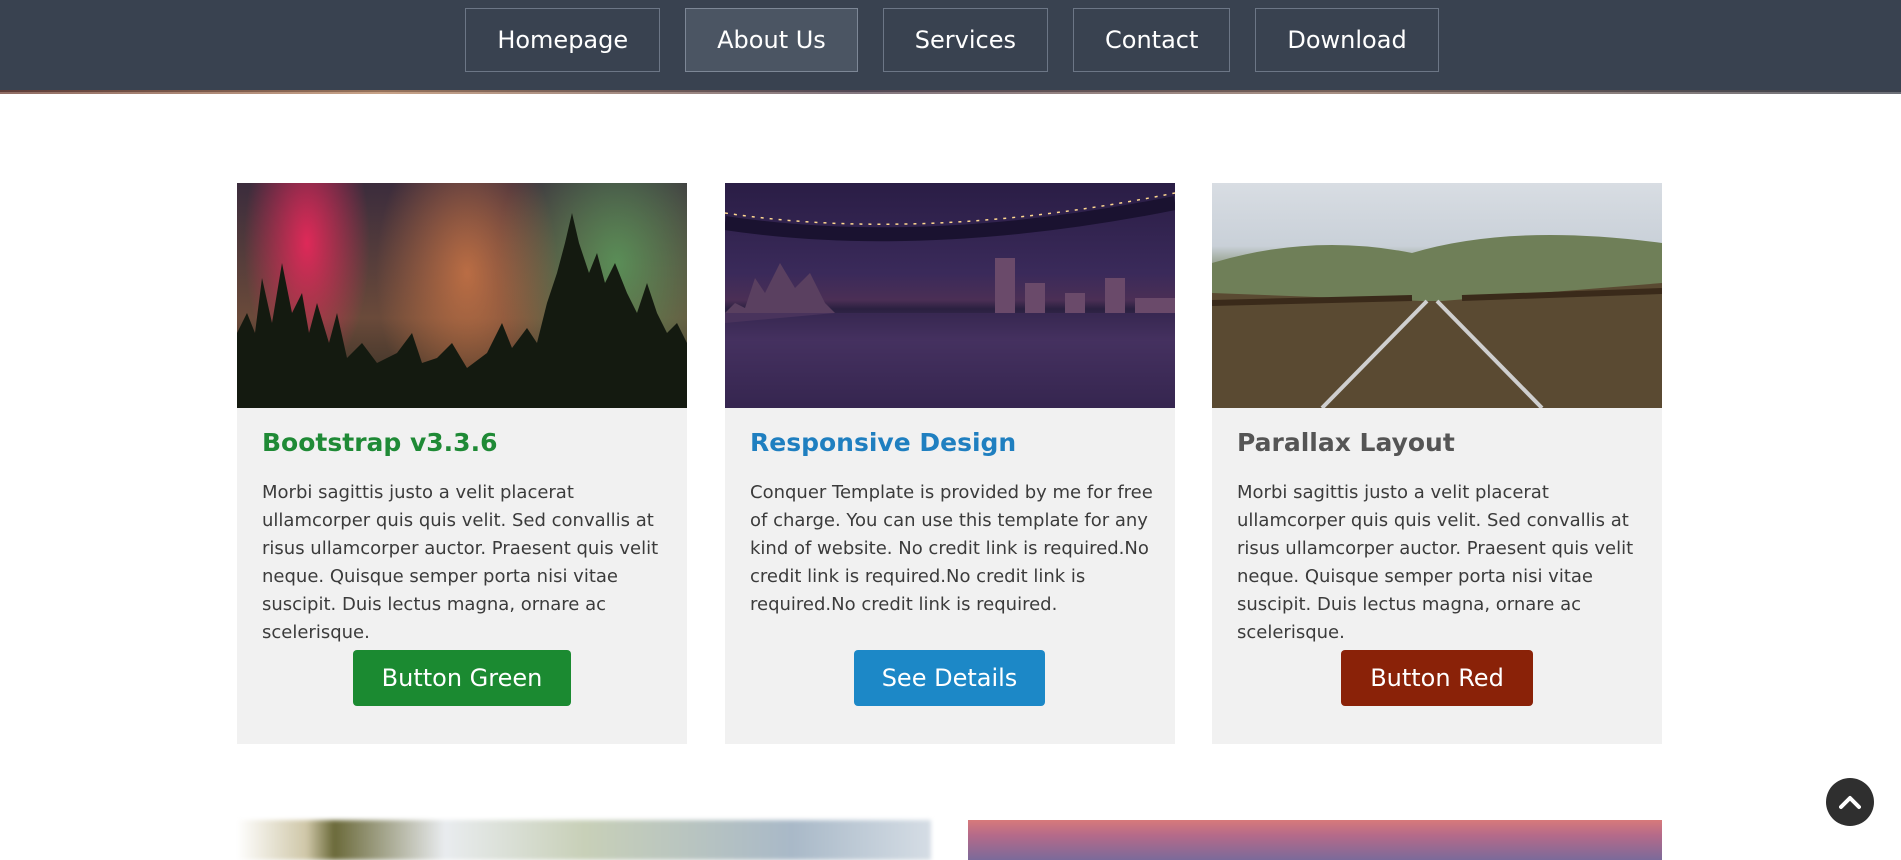  What do you see at coordinates (462, 678) in the screenshot?
I see `button-green: Button Green` at bounding box center [462, 678].